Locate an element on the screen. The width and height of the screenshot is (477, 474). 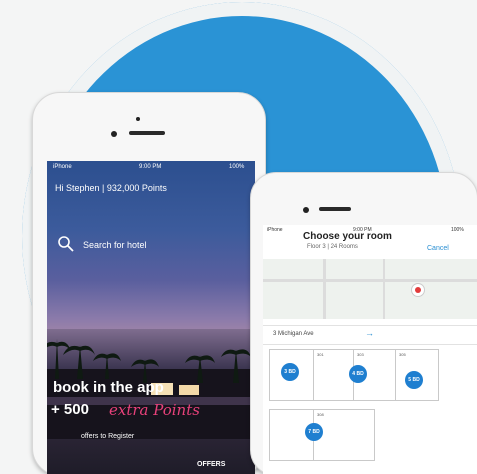
search-icon is located at coordinates (66, 244).